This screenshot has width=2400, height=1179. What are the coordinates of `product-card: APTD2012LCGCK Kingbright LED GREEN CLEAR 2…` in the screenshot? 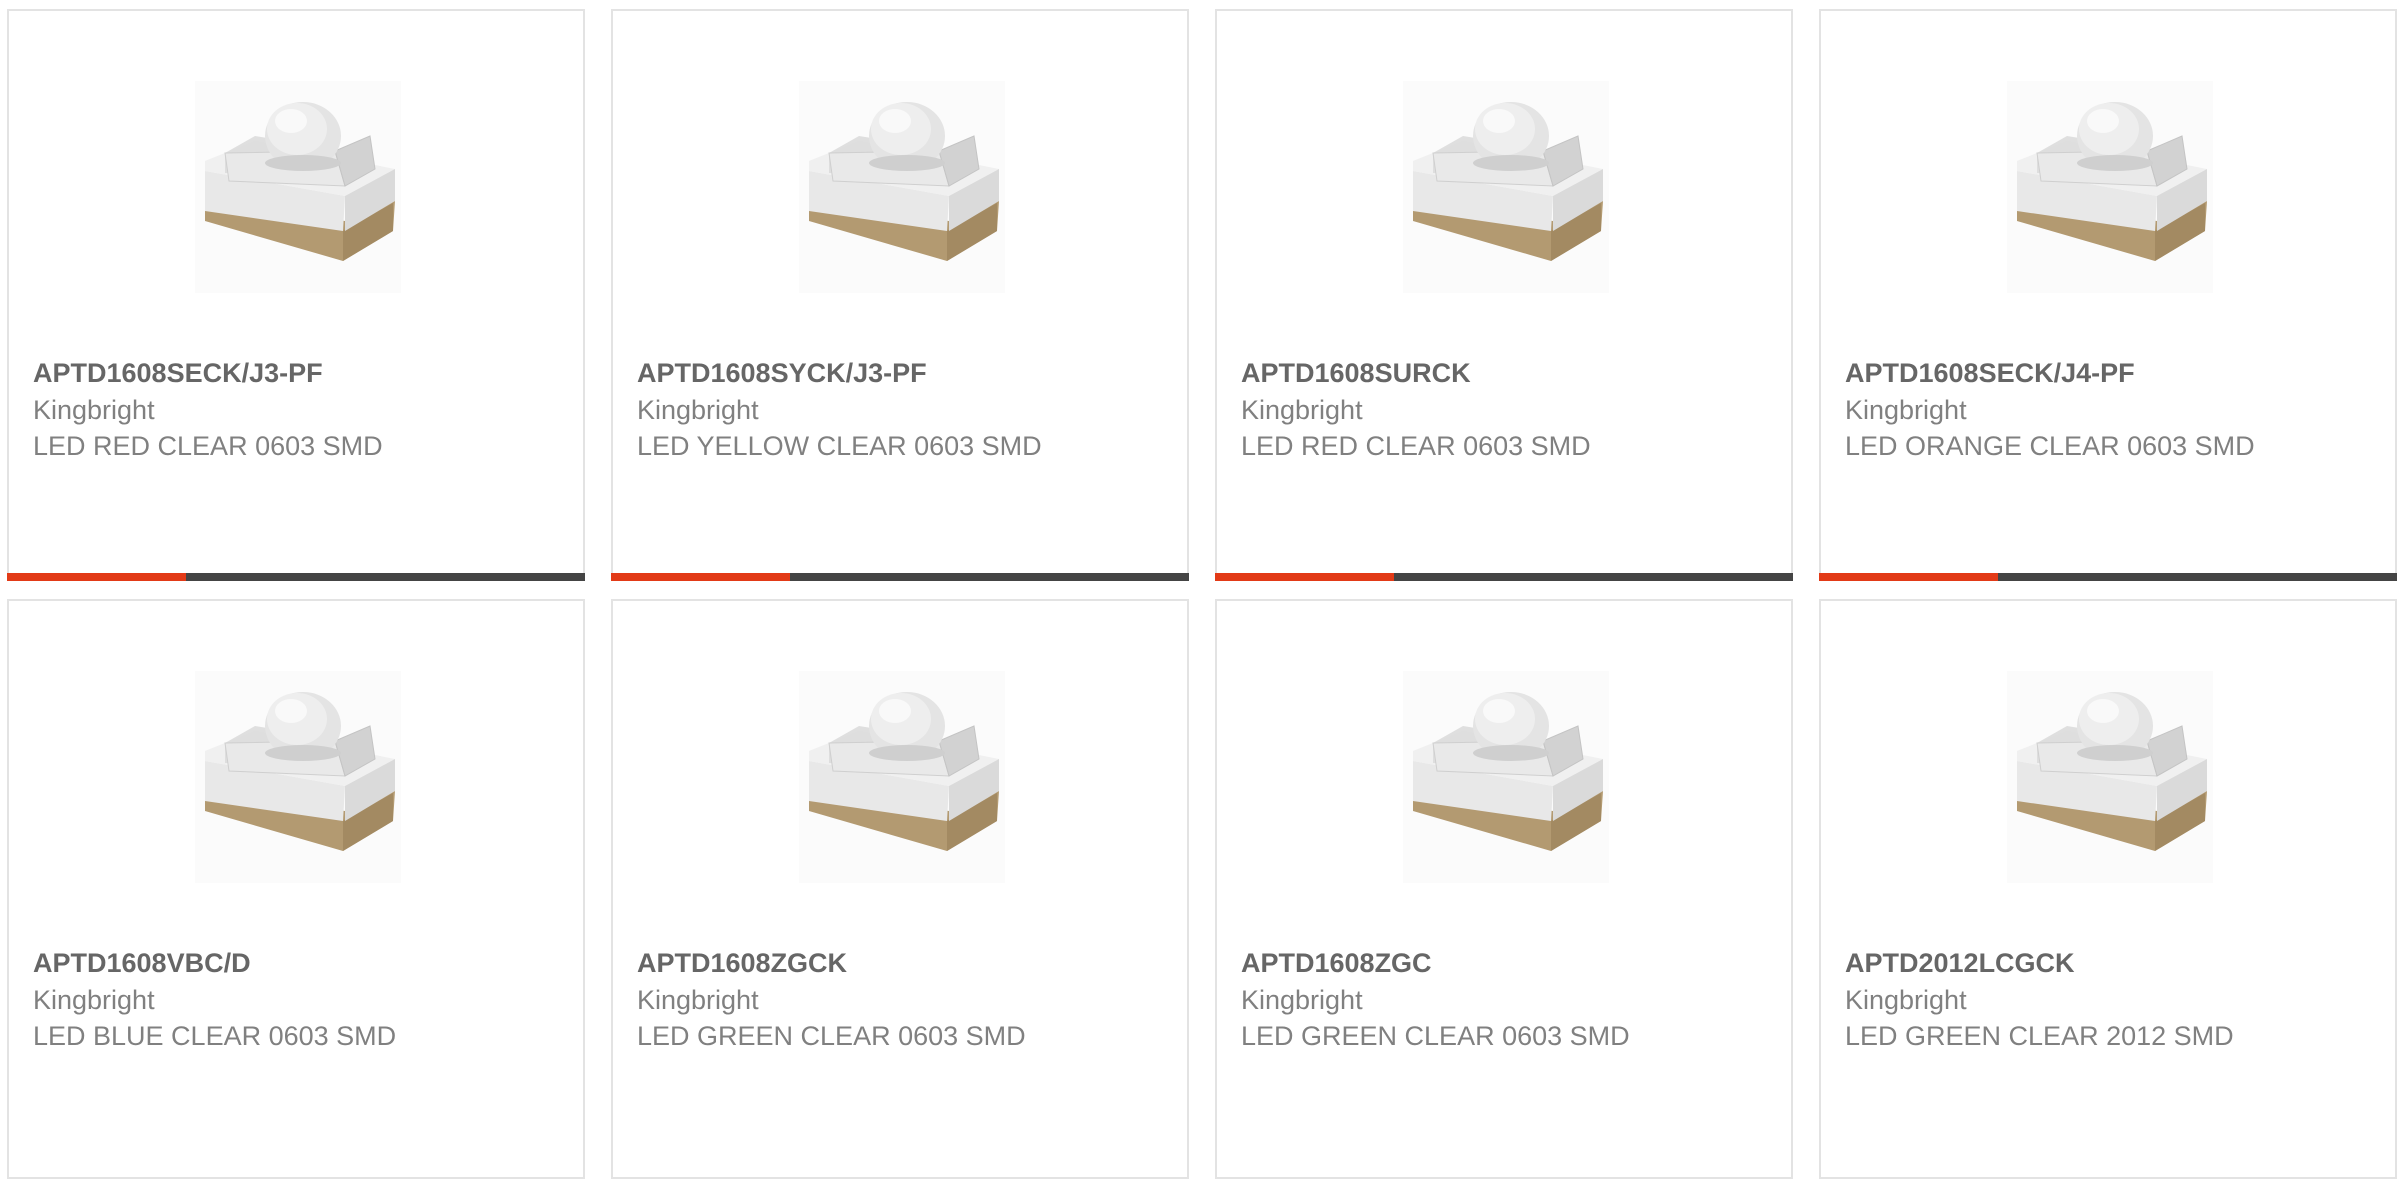 It's located at (2108, 889).